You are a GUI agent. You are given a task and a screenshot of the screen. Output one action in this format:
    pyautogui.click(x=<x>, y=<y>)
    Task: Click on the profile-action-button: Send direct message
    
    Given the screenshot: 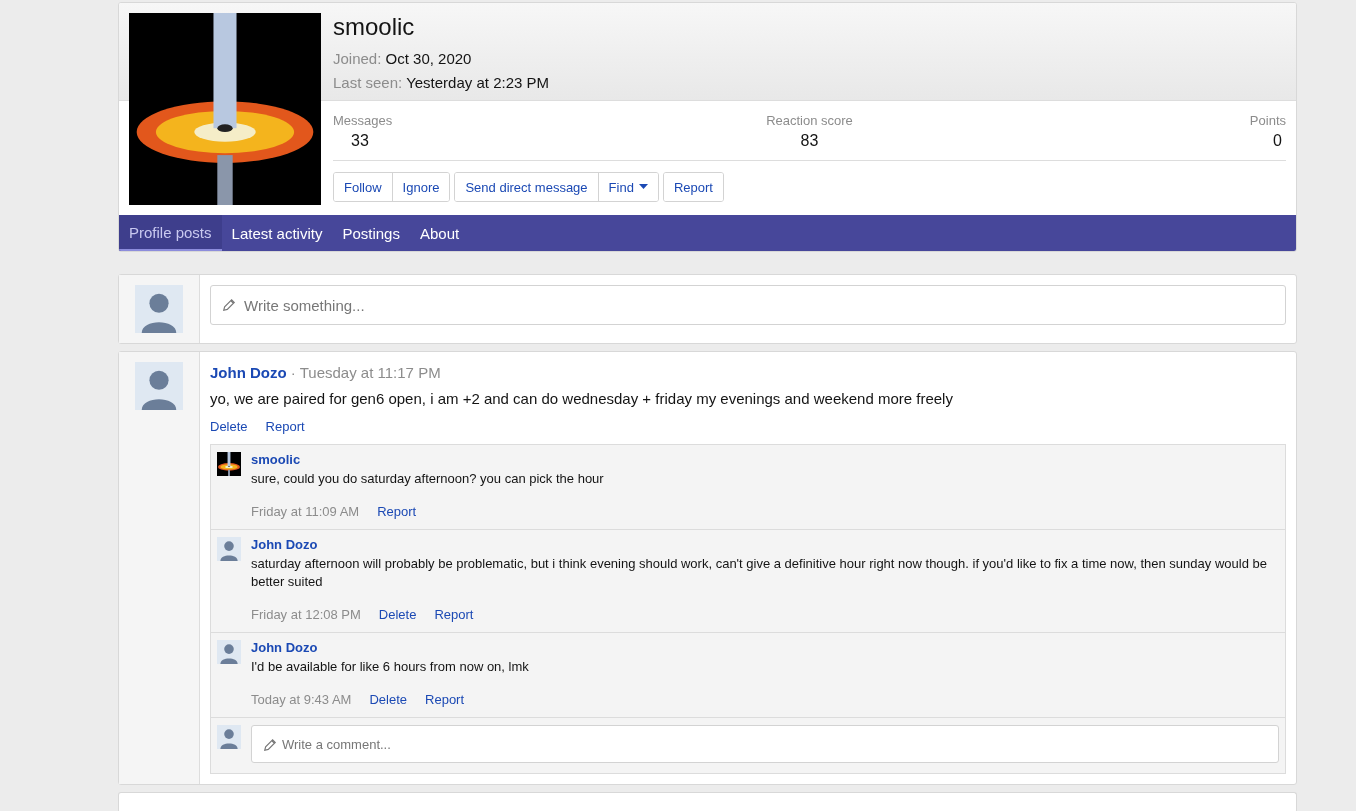 What is the action you would take?
    pyautogui.click(x=527, y=187)
    